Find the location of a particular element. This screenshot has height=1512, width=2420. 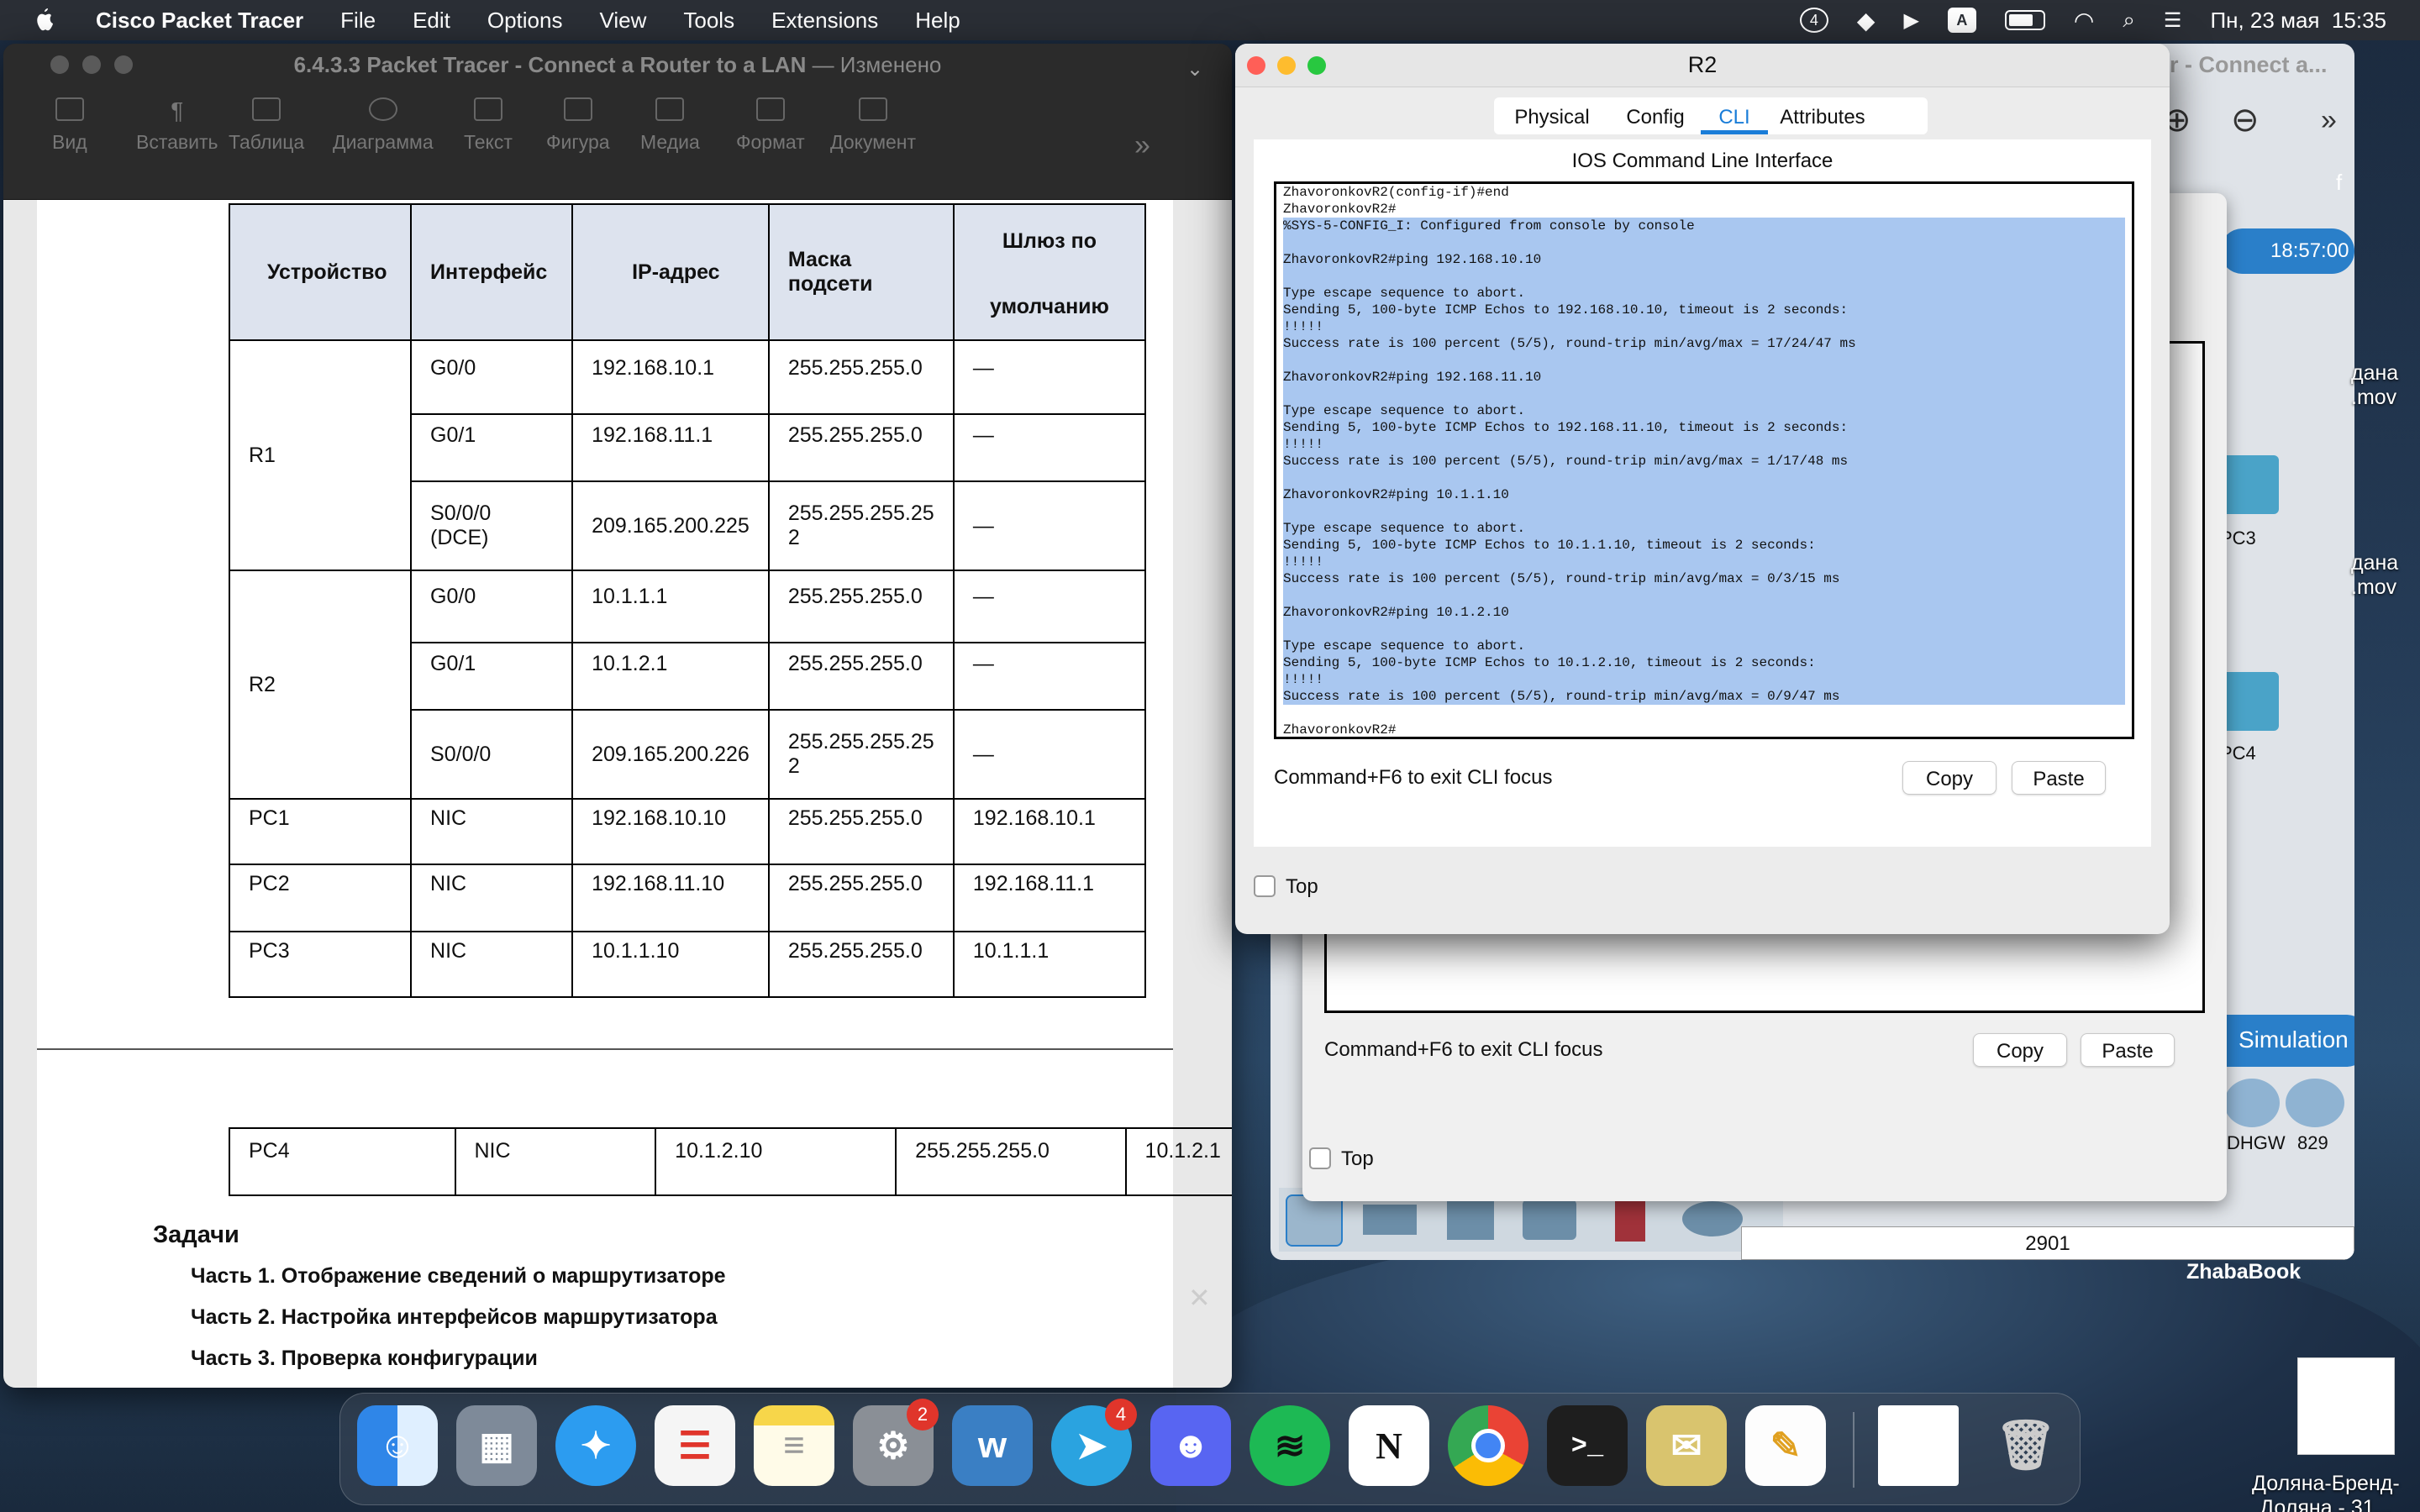

switch-category-icon is located at coordinates (1390, 1220).